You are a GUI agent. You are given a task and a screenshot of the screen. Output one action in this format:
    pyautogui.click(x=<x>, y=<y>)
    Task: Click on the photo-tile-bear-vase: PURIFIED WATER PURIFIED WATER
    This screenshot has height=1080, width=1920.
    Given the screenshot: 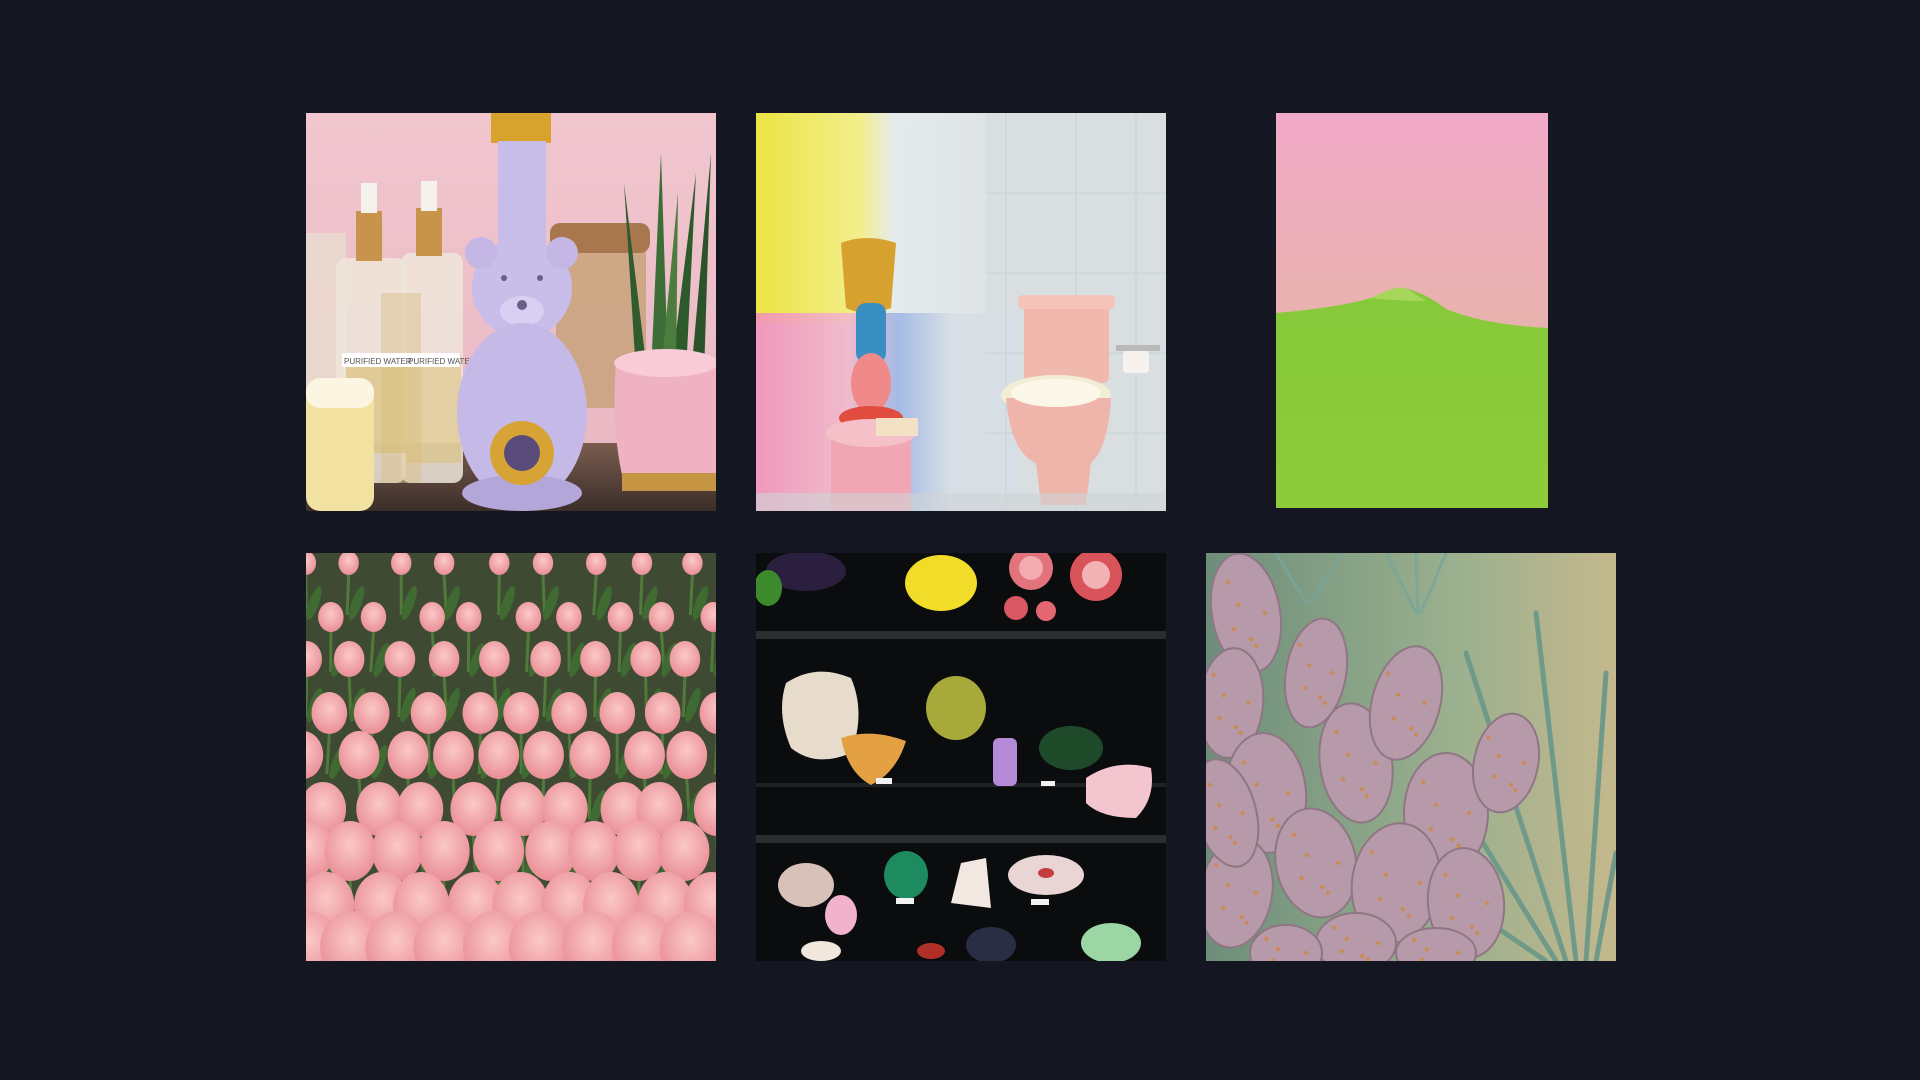 What is the action you would take?
    pyautogui.click(x=511, y=312)
    